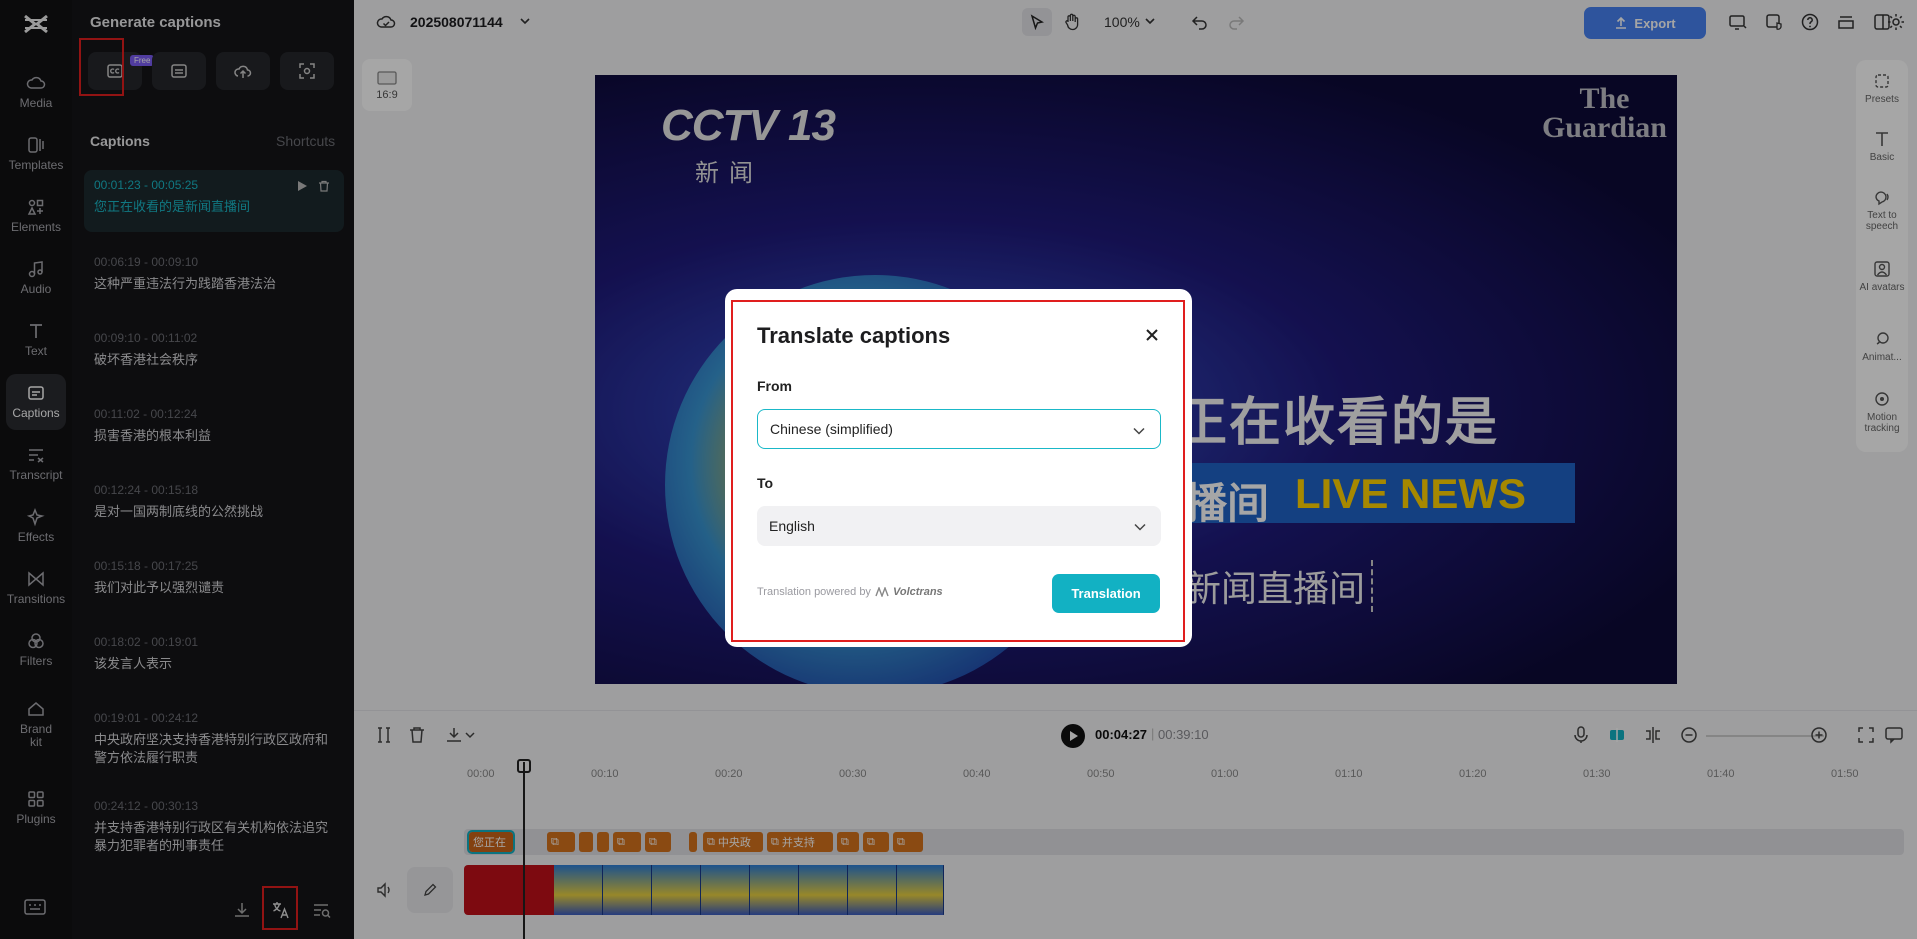 The width and height of the screenshot is (1917, 939). What do you see at coordinates (831, 429) in the screenshot?
I see `from-language-value: Chinese (simplified)` at bounding box center [831, 429].